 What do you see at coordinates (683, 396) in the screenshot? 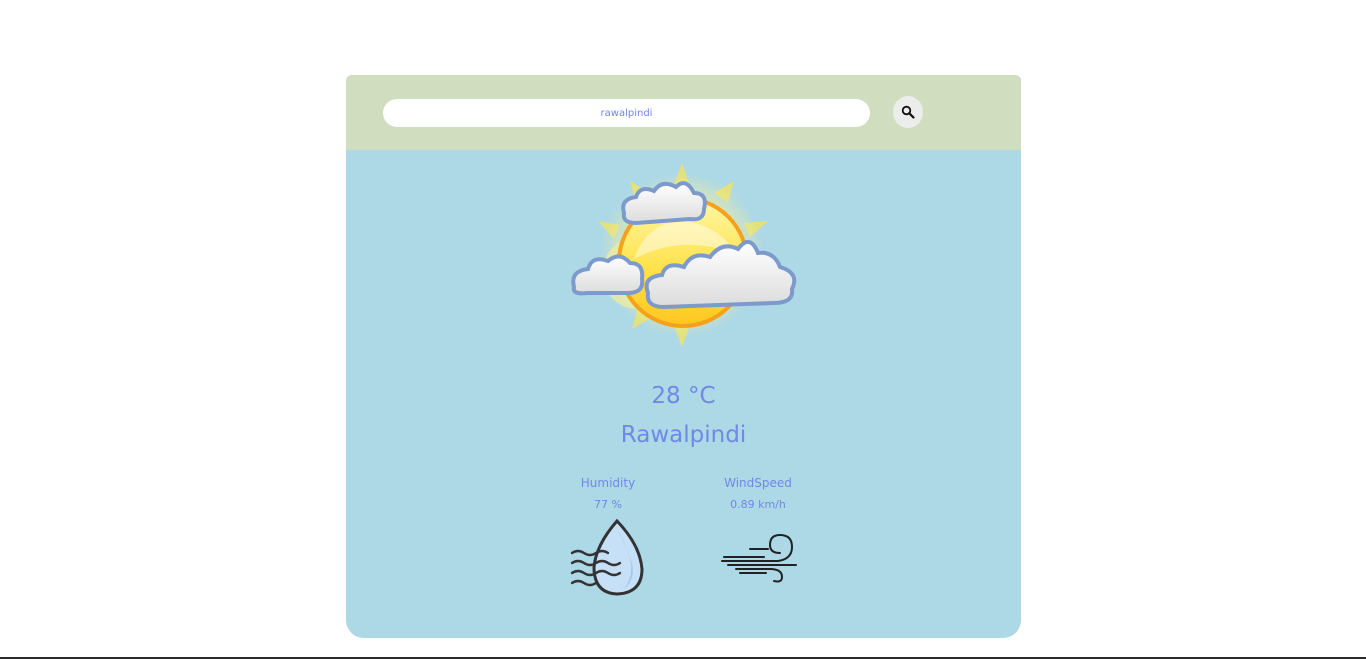
I see `temperature: 28 °C` at bounding box center [683, 396].